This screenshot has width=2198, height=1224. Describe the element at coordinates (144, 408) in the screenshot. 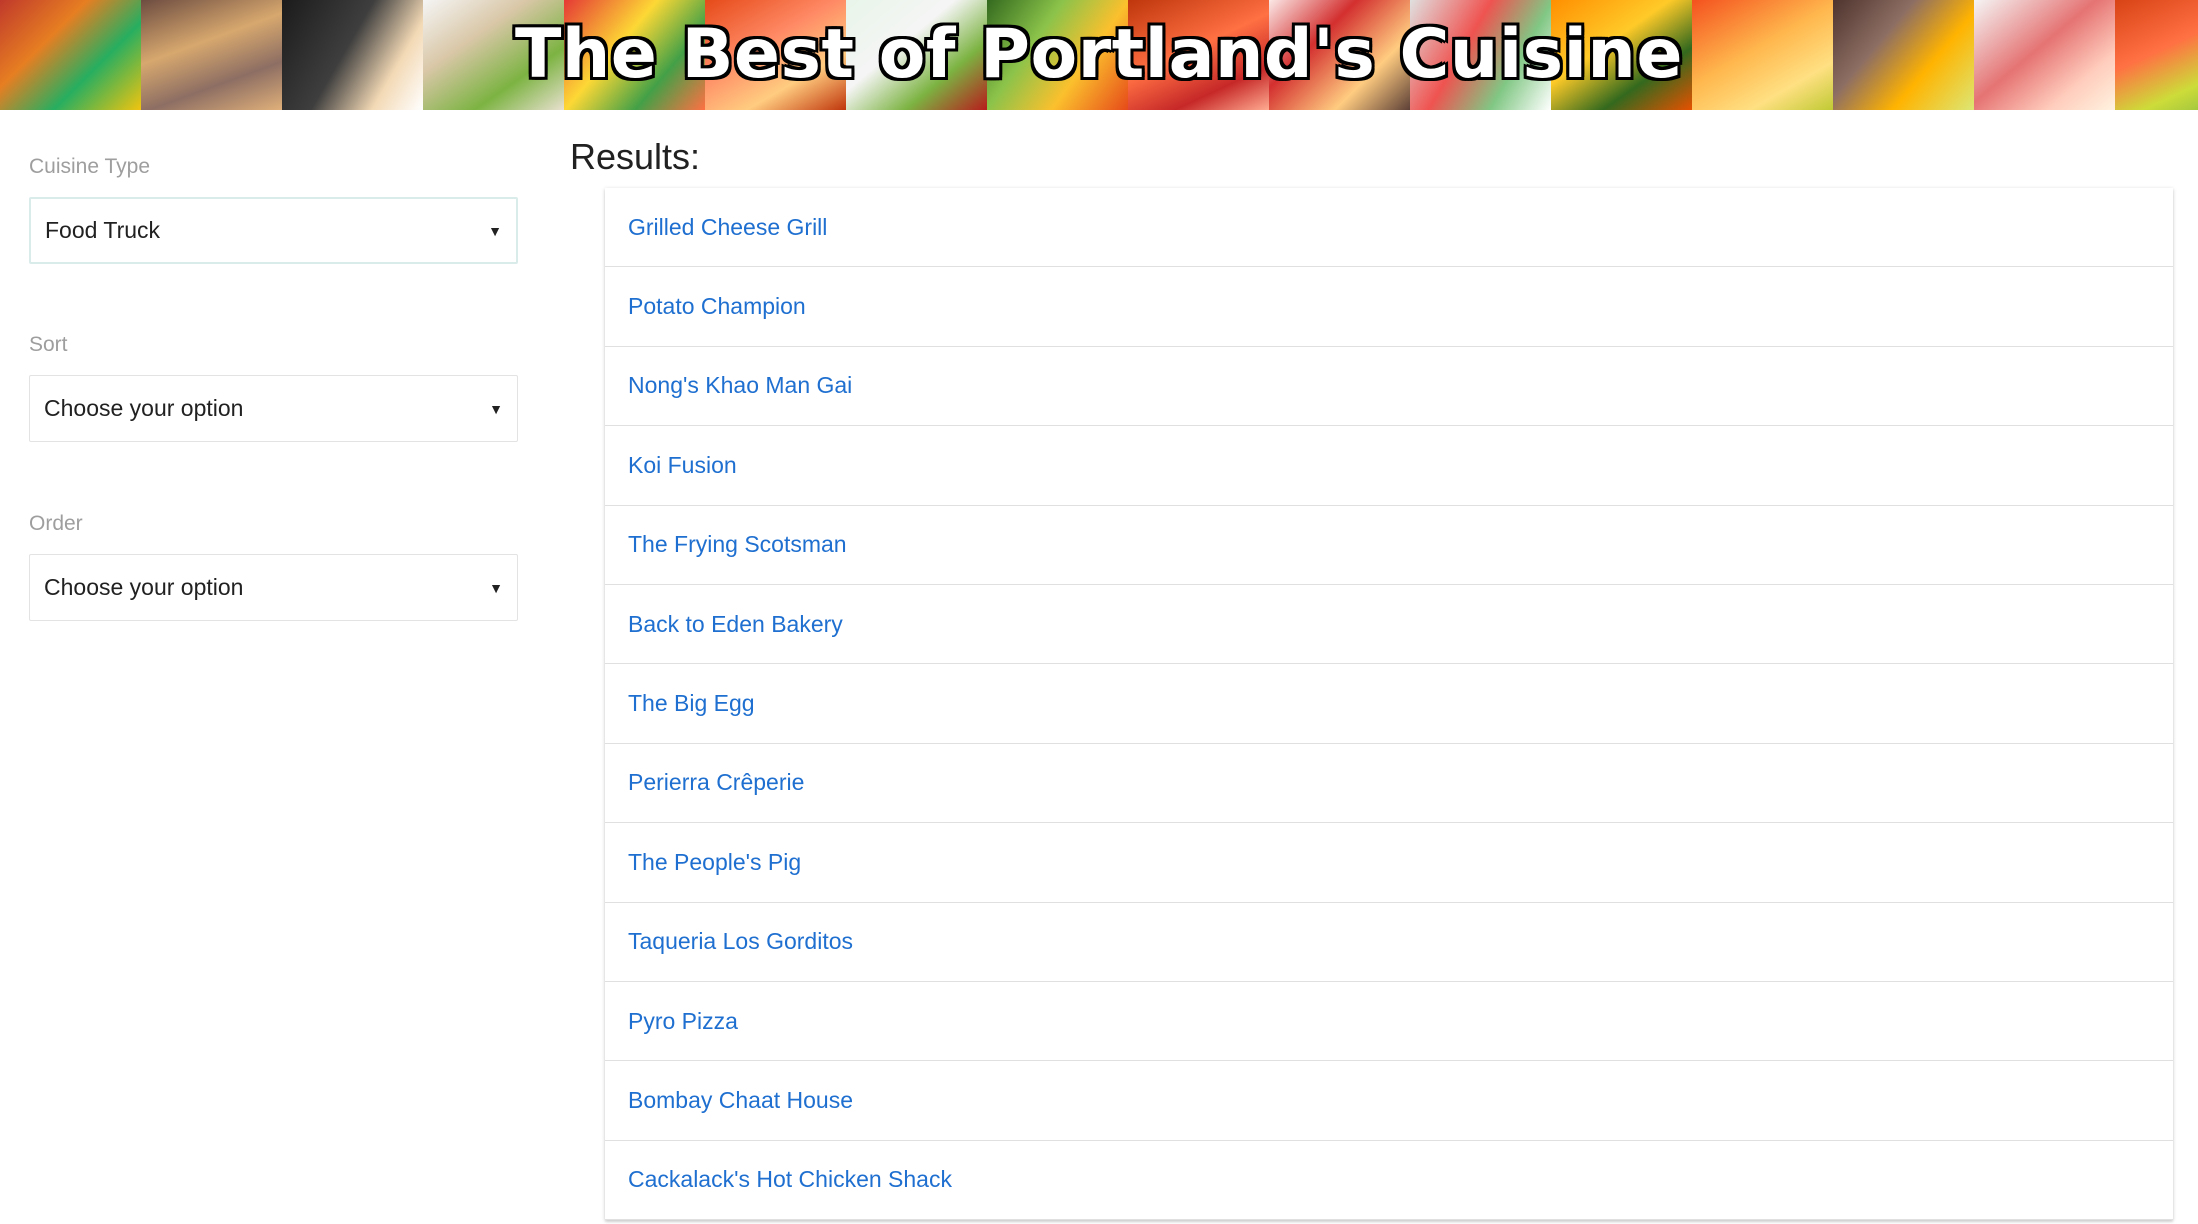

I see `sort-value: Choose your option` at that location.